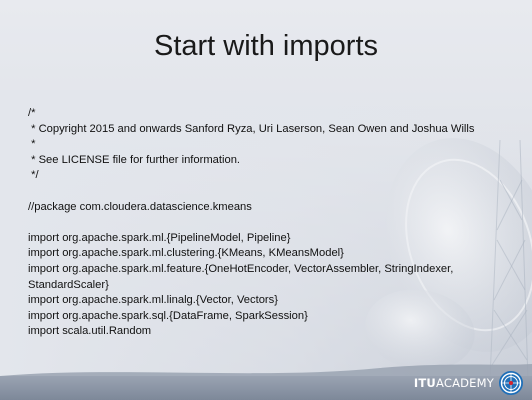  Describe the element at coordinates (32, 113) in the screenshot. I see `code-line: /*` at that location.